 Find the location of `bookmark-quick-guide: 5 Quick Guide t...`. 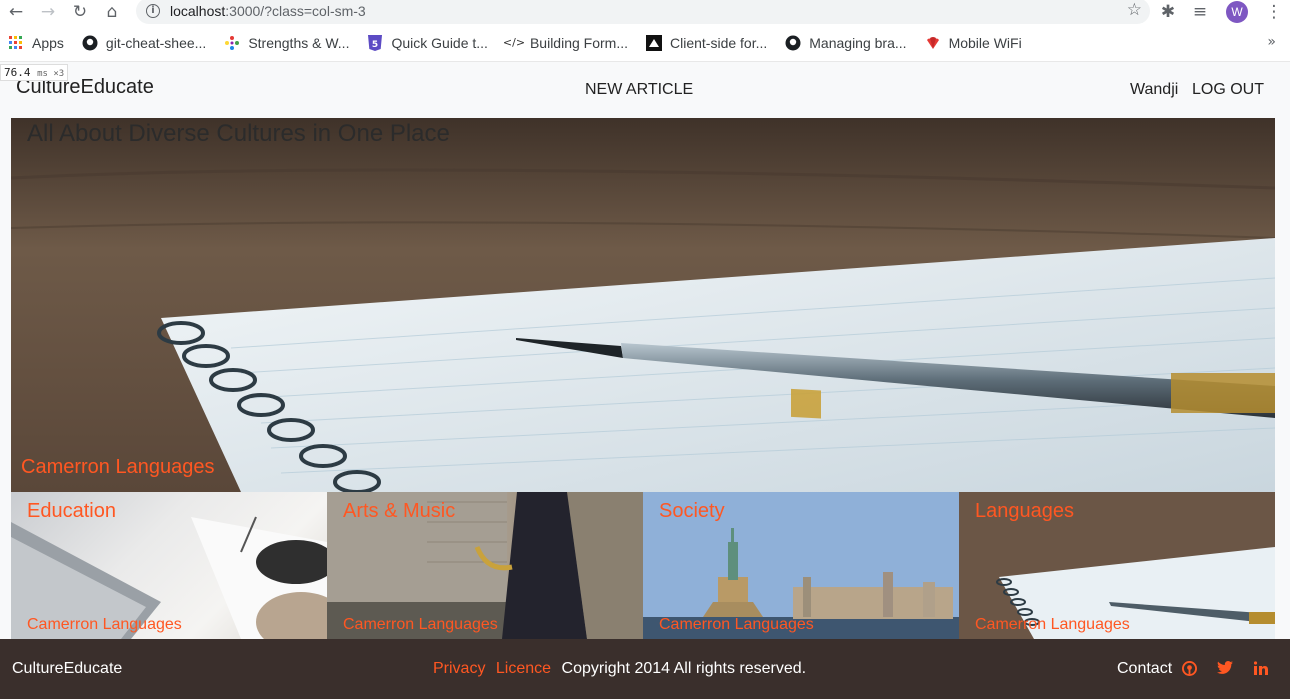

bookmark-quick-guide: 5 Quick Guide t... is located at coordinates (427, 42).